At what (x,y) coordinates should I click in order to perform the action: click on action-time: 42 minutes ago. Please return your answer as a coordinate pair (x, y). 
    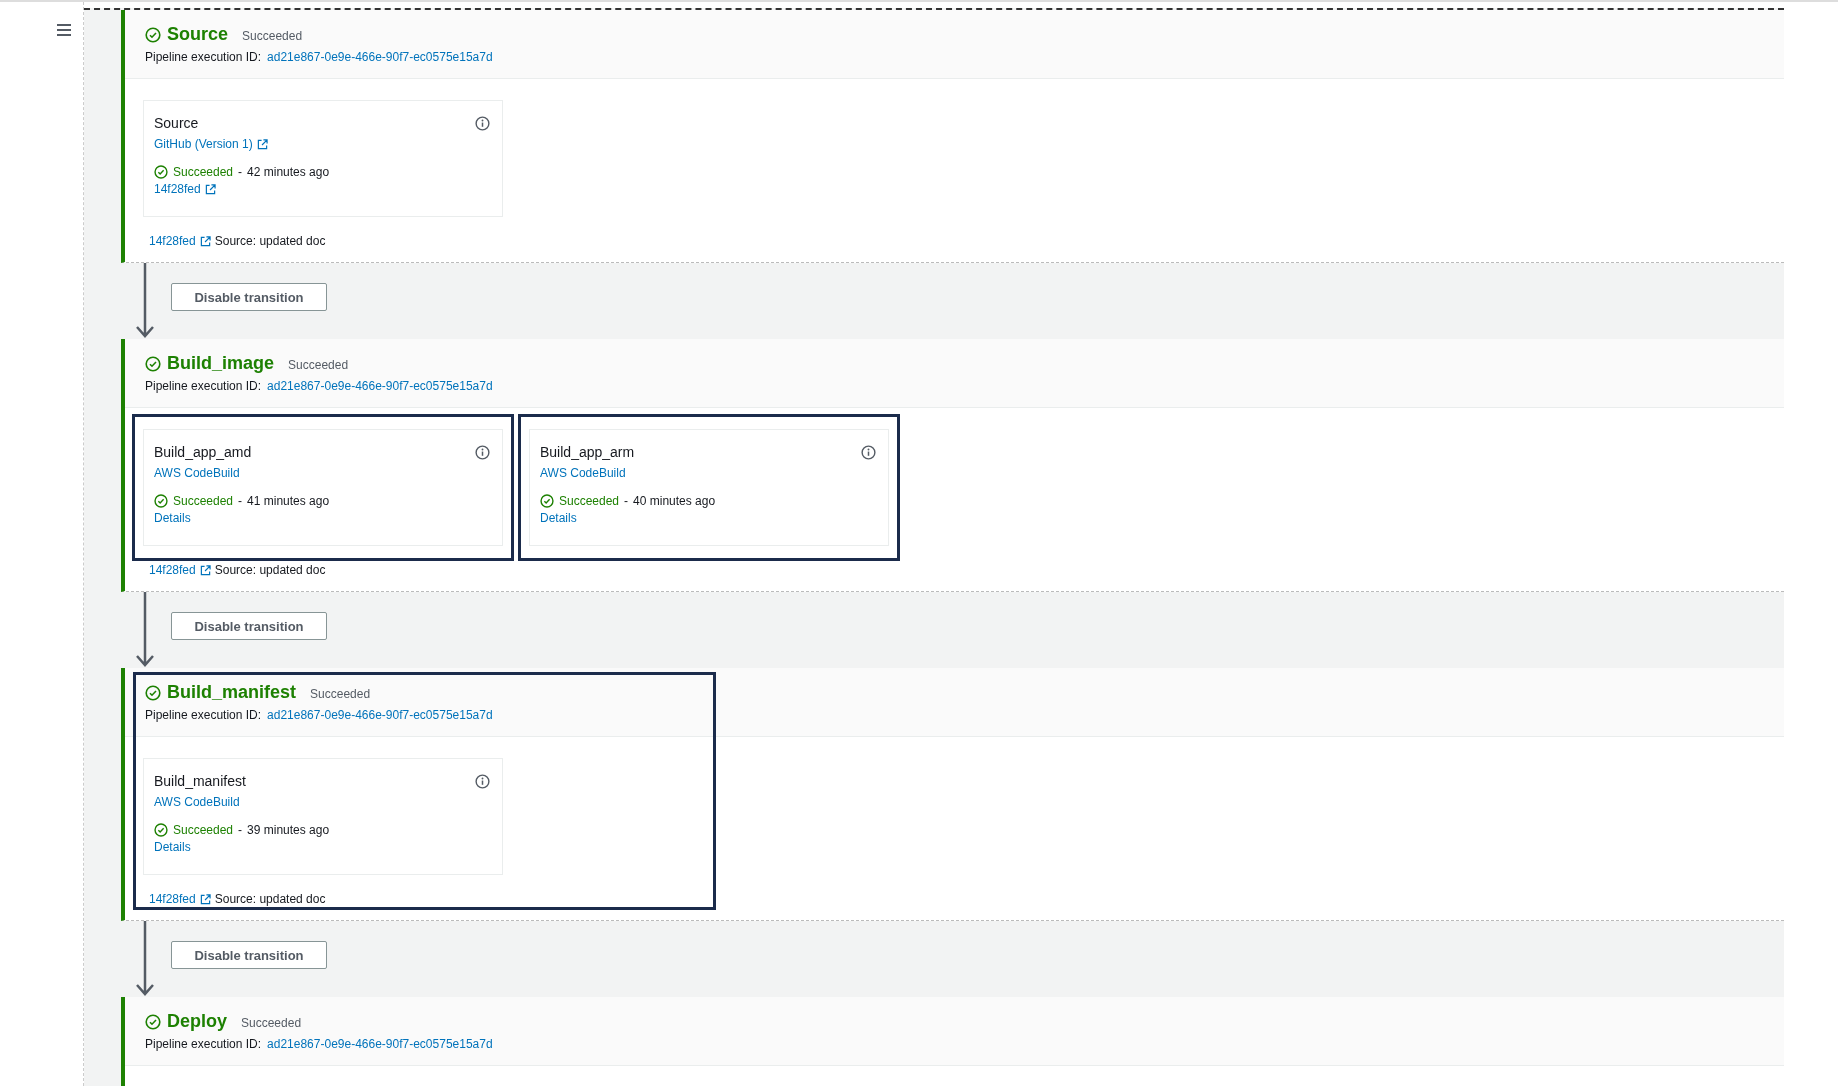
    Looking at the image, I should click on (288, 172).